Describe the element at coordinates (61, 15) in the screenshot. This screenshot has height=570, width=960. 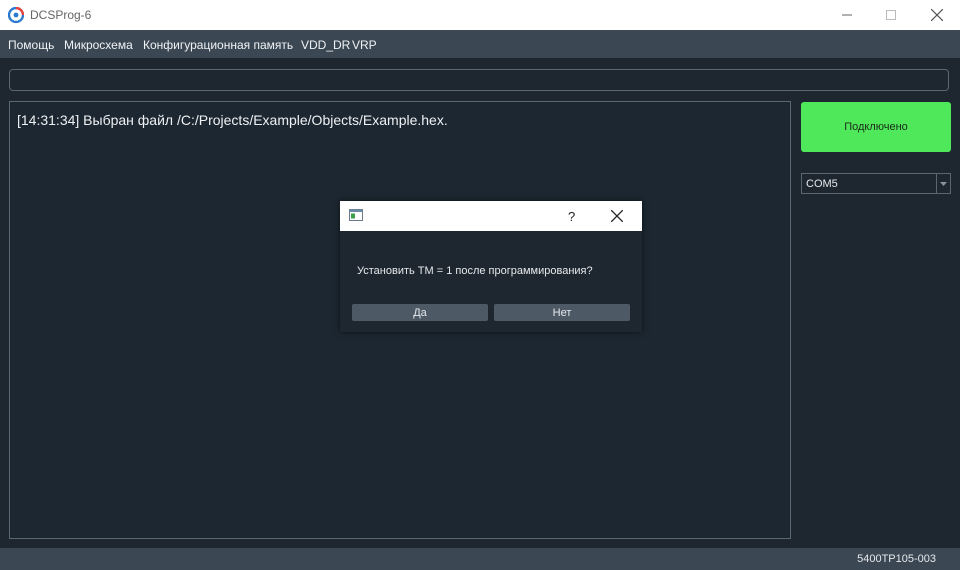
I see `window-title: DCSProg-6` at that location.